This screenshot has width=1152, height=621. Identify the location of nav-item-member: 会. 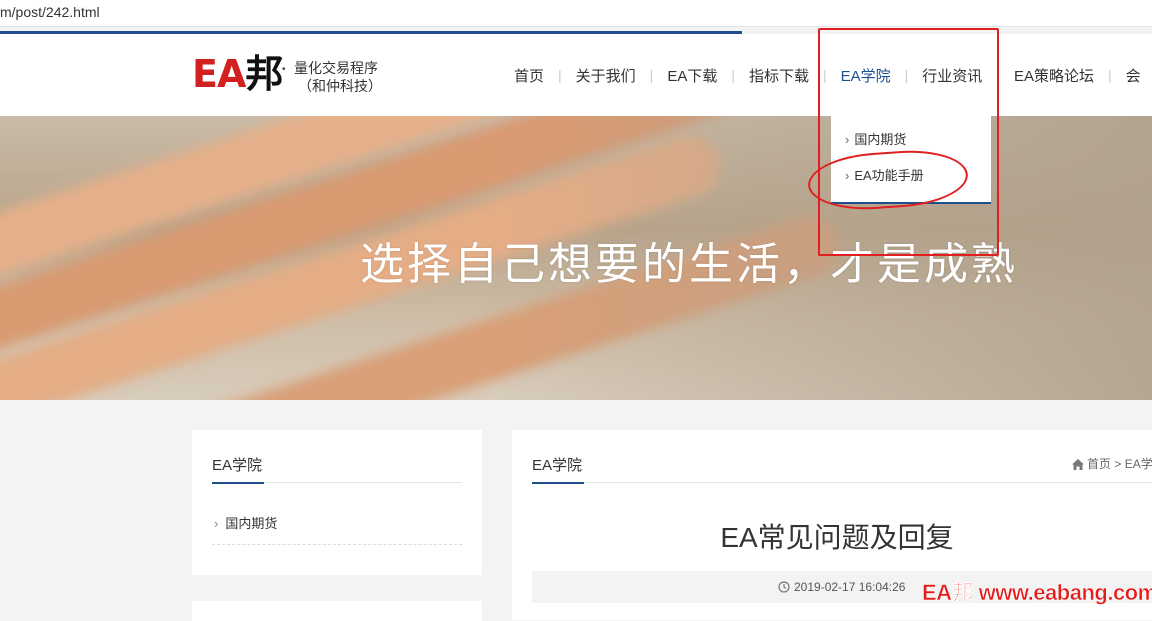
(1132, 75).